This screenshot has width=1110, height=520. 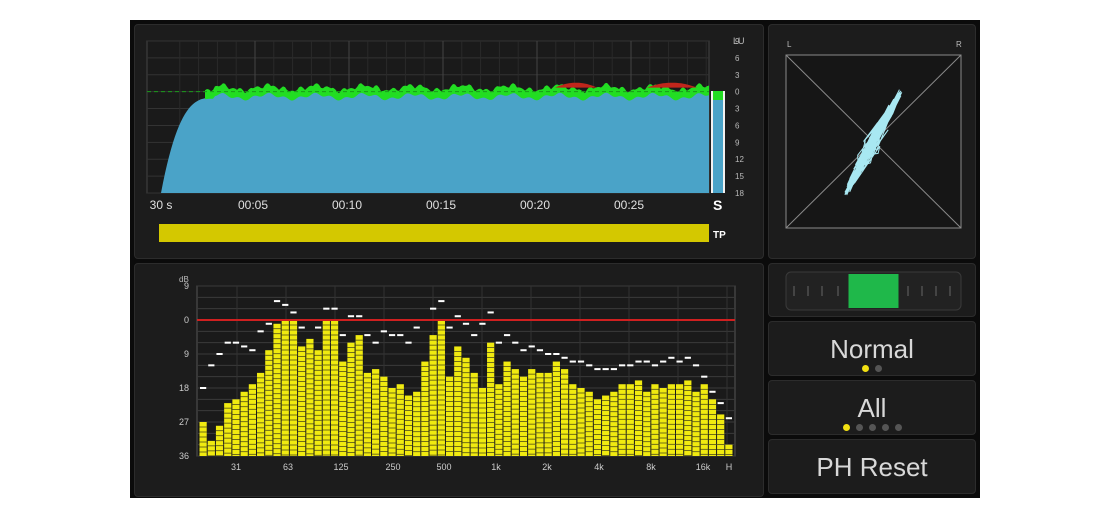 I want to click on mode-page-dot, so click(x=878, y=368).